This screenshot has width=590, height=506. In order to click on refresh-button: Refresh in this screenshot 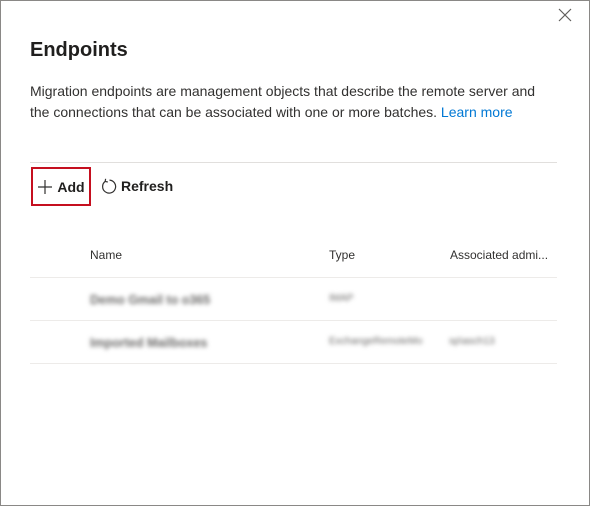, I will do `click(136, 186)`.